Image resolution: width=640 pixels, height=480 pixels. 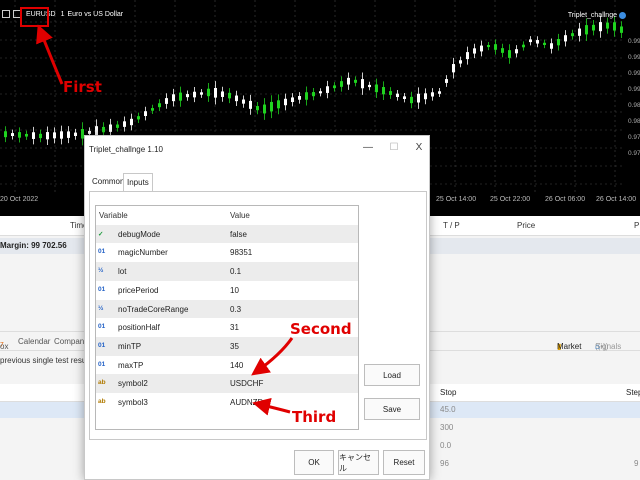 I want to click on col-stop: Stop, so click(x=448, y=392).